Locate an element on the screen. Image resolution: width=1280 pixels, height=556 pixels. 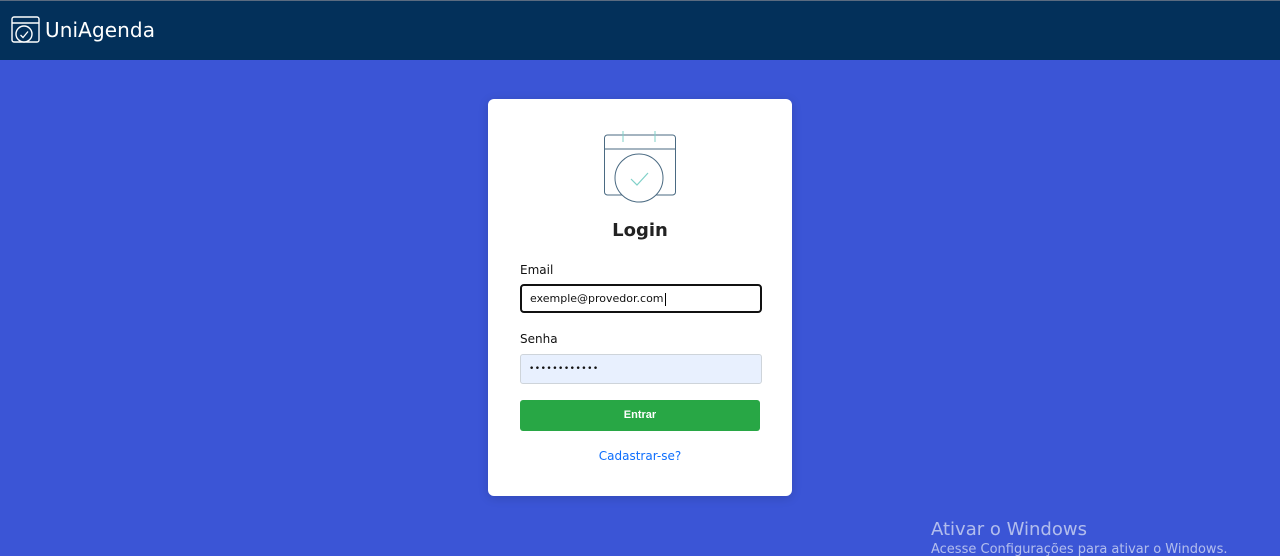
watermark-title: Ativar o Windows is located at coordinates (1009, 529).